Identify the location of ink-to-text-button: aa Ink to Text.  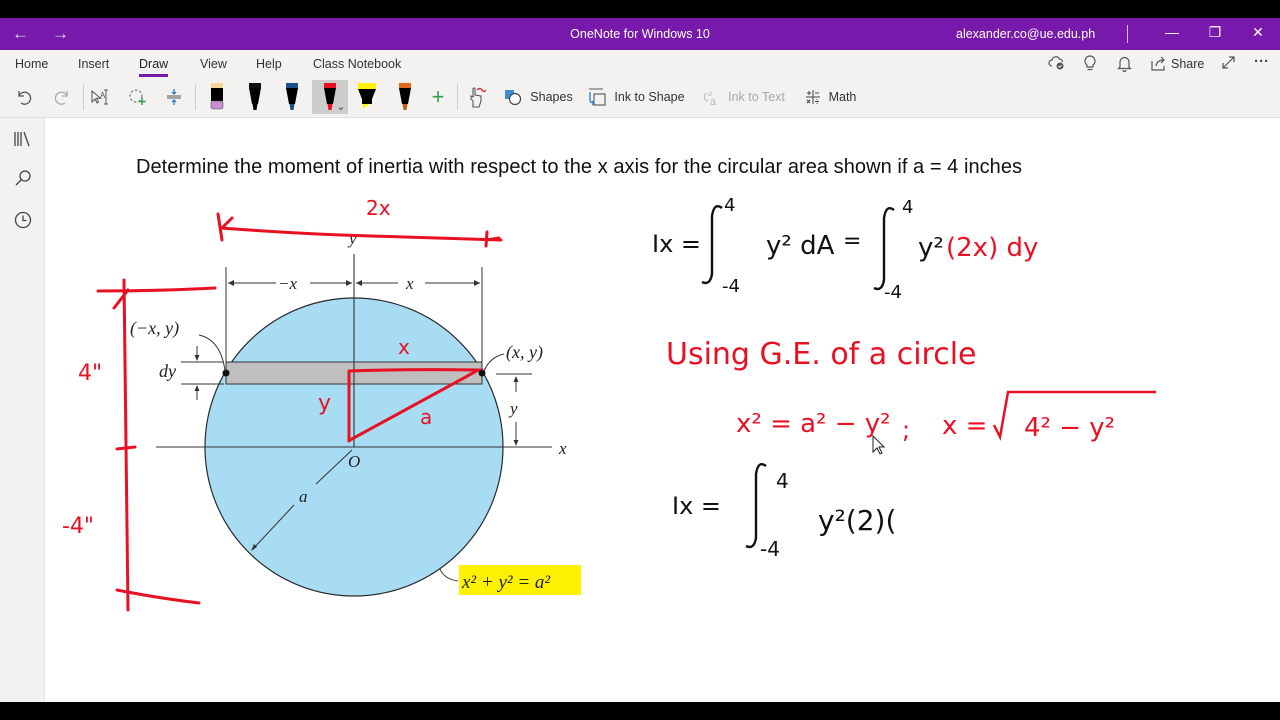
(743, 97).